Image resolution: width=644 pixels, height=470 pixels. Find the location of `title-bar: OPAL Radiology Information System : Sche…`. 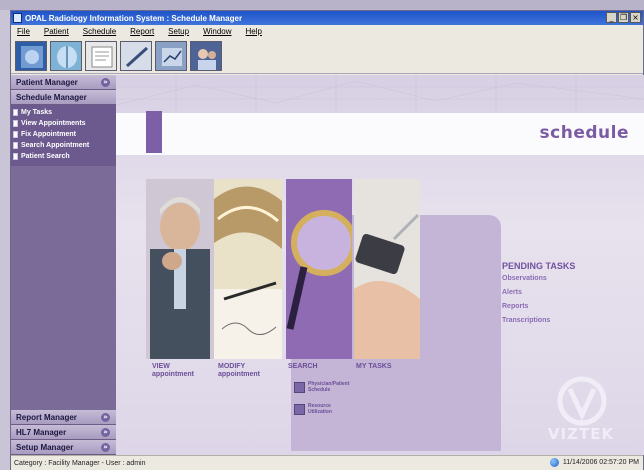

title-bar: OPAL Radiology Information System : Sche… is located at coordinates (327, 18).